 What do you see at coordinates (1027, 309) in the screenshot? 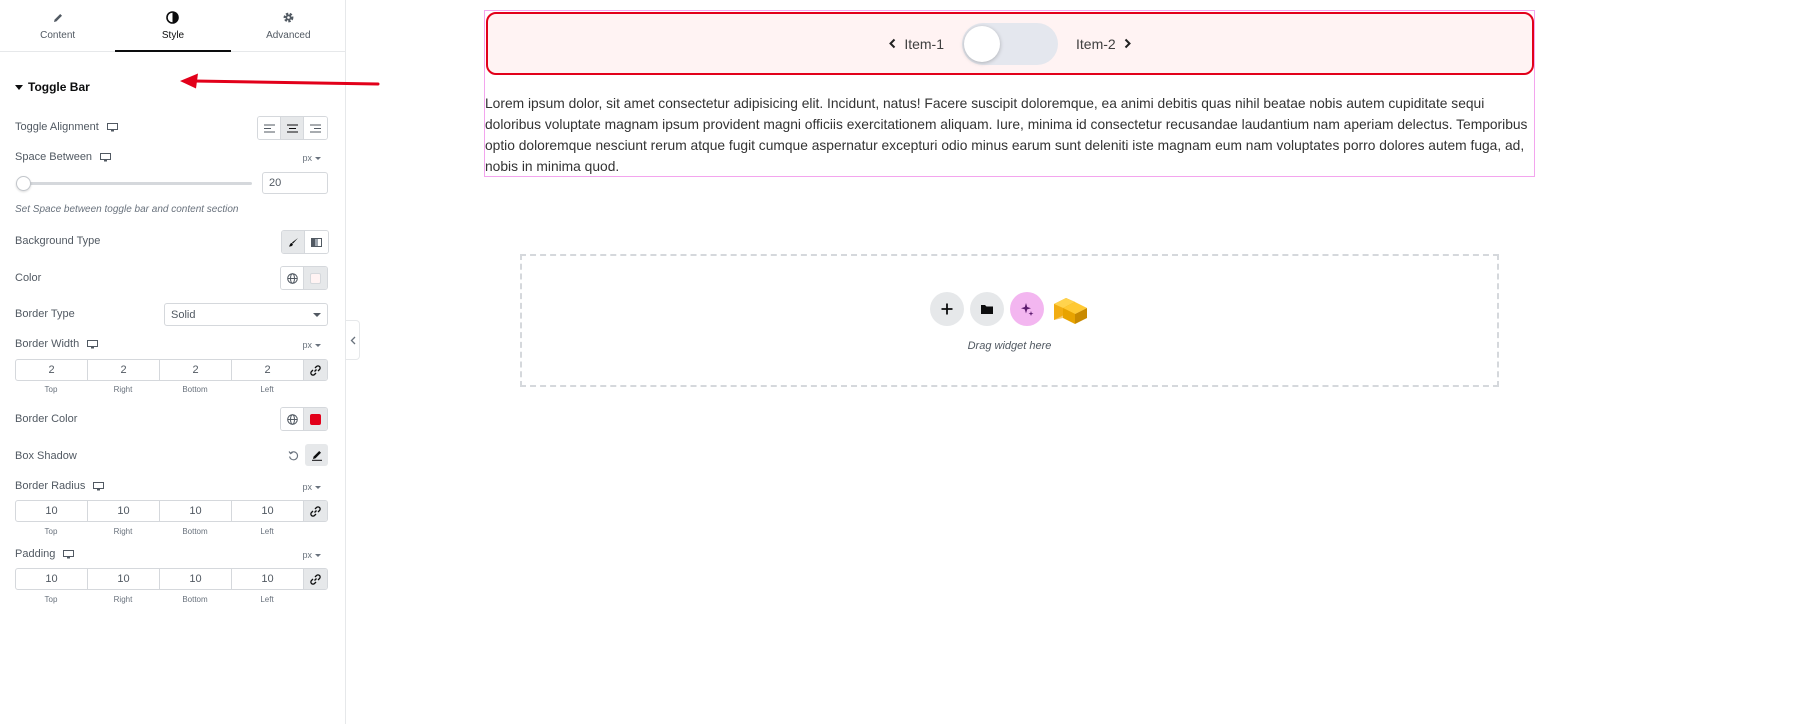
I see `ai-assistant-button` at bounding box center [1027, 309].